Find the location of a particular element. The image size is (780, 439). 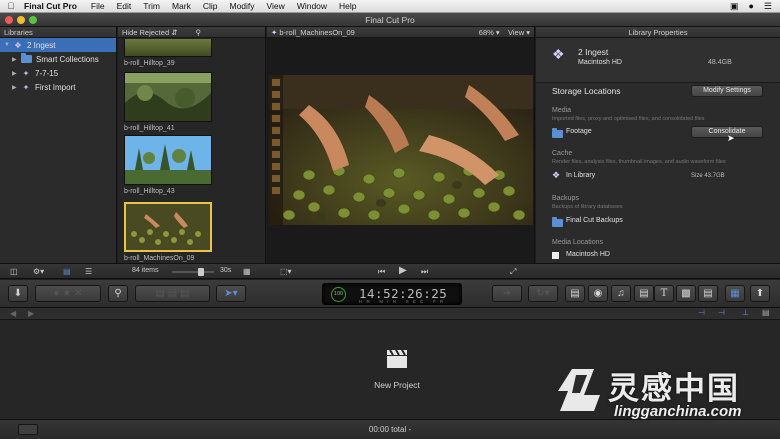

clip-item-selected: b-roll_MachinesOn_09 is located at coordinates (168, 232).